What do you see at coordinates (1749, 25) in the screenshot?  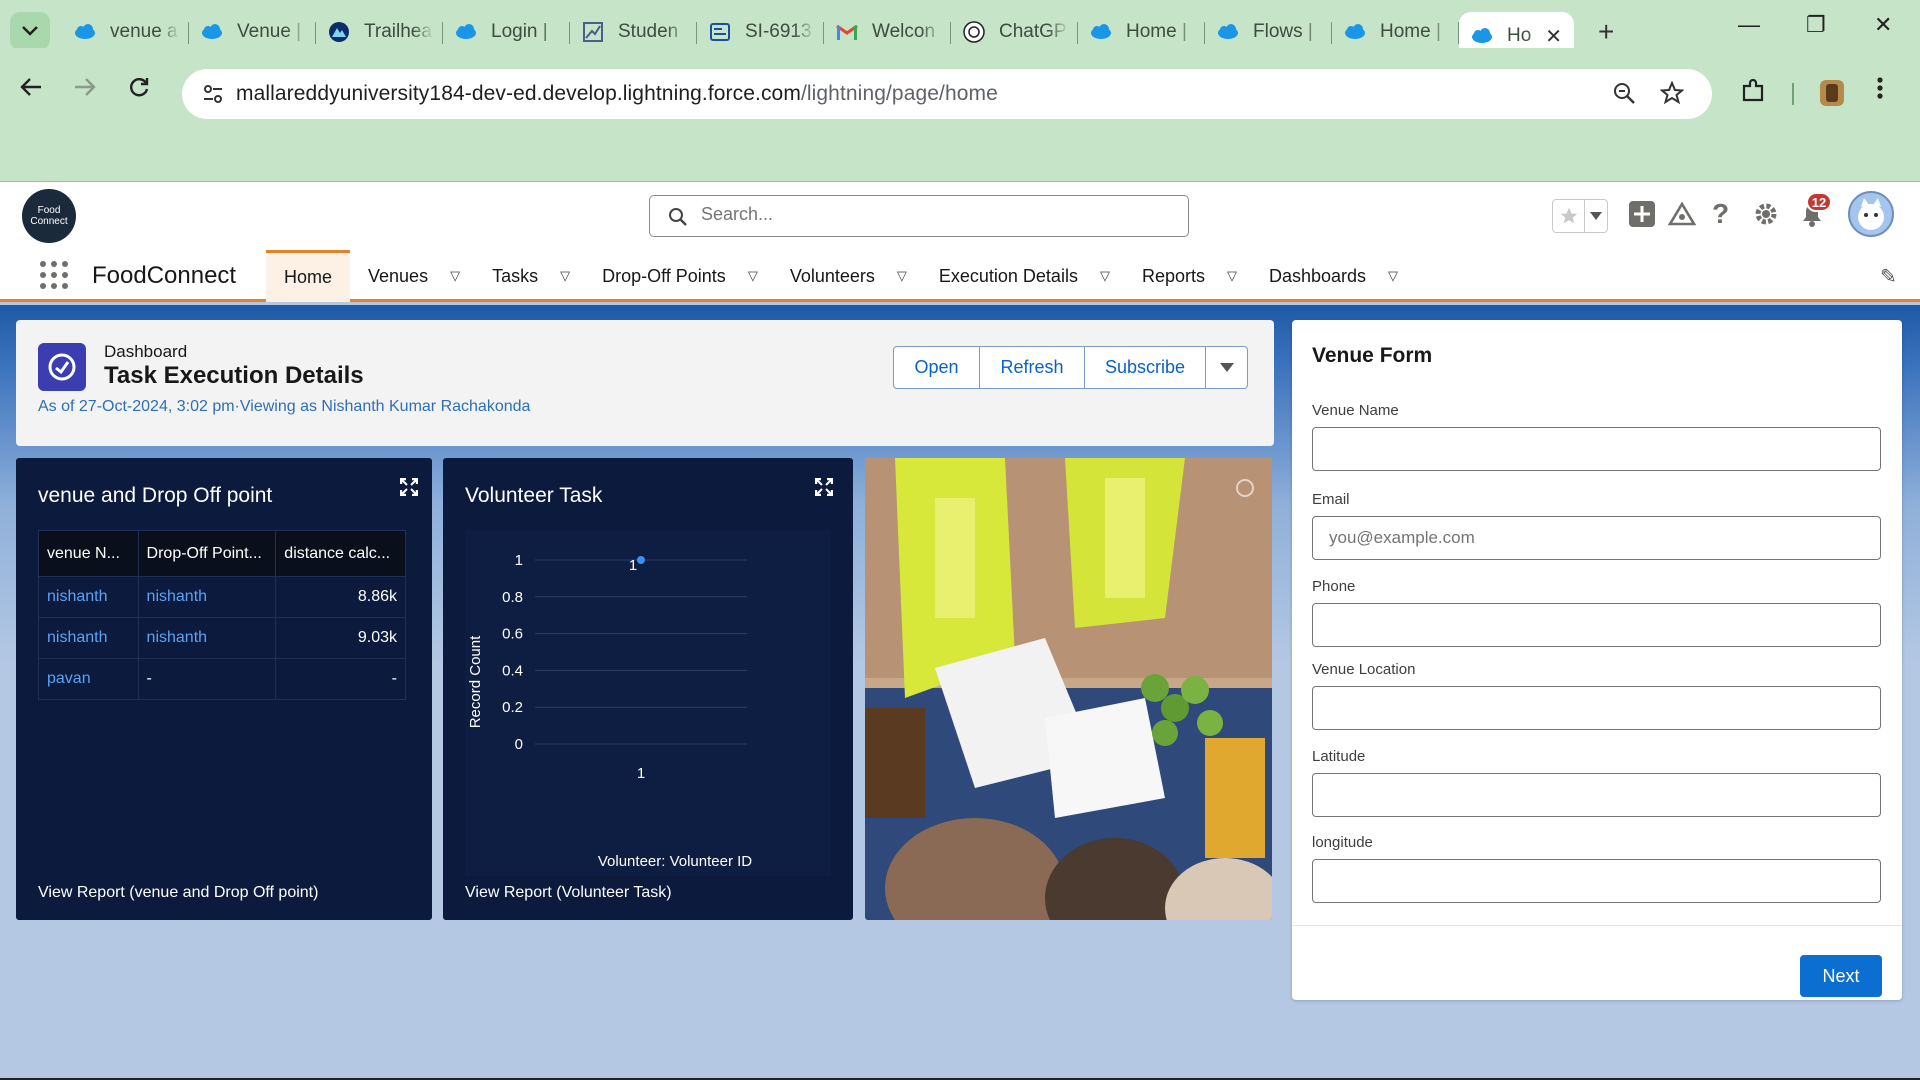 I see `minimize-icon: —` at bounding box center [1749, 25].